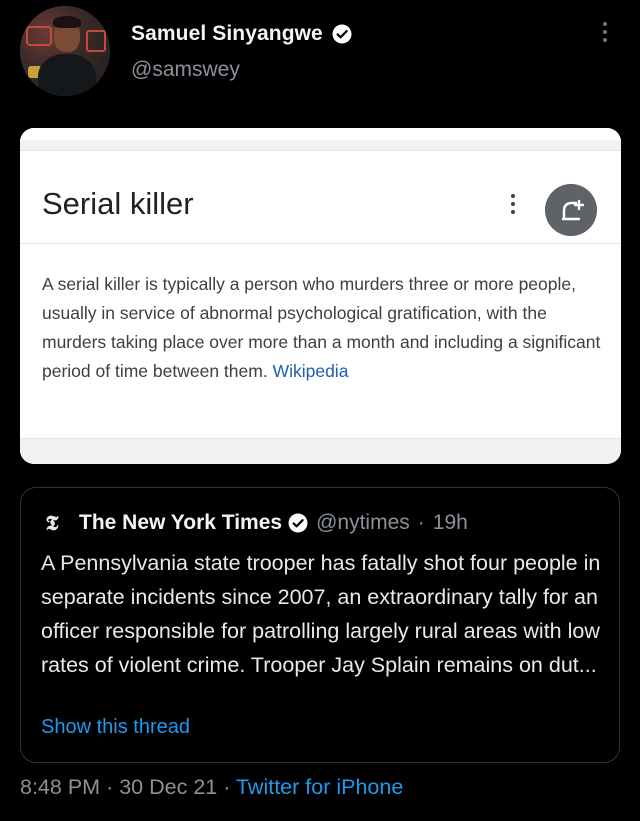 This screenshot has width=640, height=821. I want to click on tweet-header: Samuel Sinyangwe @samswey, so click(320, 55).